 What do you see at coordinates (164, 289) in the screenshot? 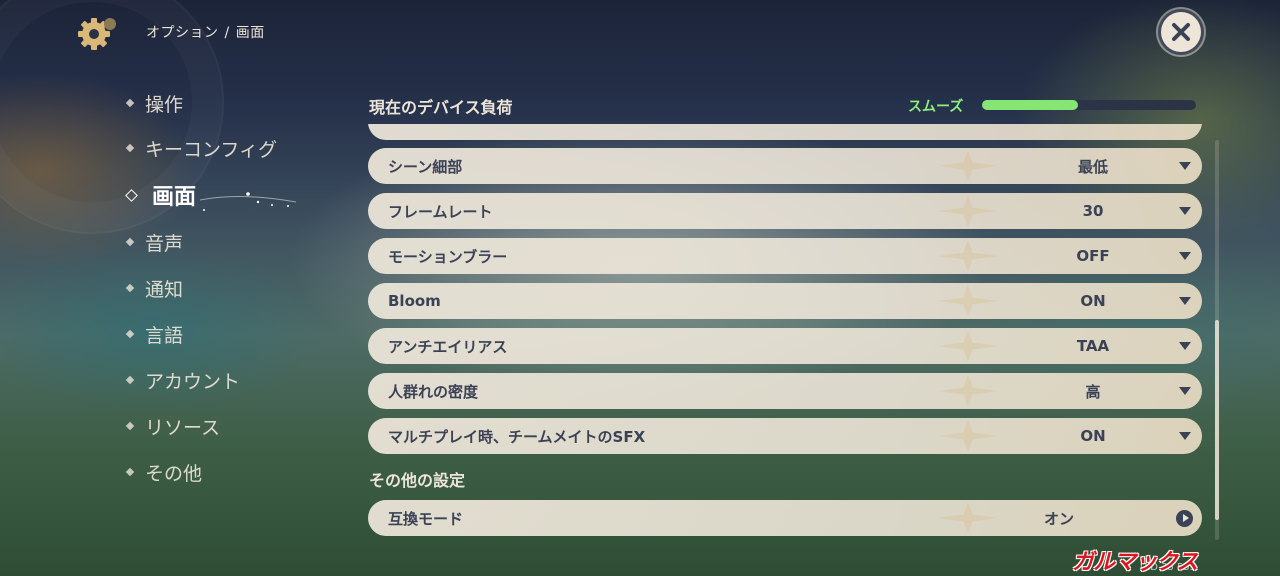
I see `nav-item-label: 通知` at bounding box center [164, 289].